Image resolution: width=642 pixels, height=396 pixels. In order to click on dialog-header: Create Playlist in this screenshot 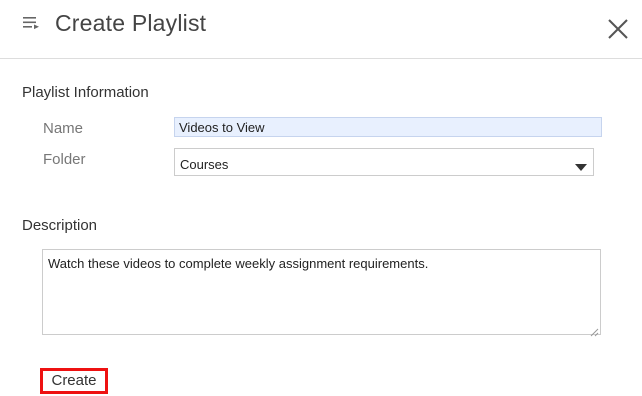, I will do `click(321, 29)`.